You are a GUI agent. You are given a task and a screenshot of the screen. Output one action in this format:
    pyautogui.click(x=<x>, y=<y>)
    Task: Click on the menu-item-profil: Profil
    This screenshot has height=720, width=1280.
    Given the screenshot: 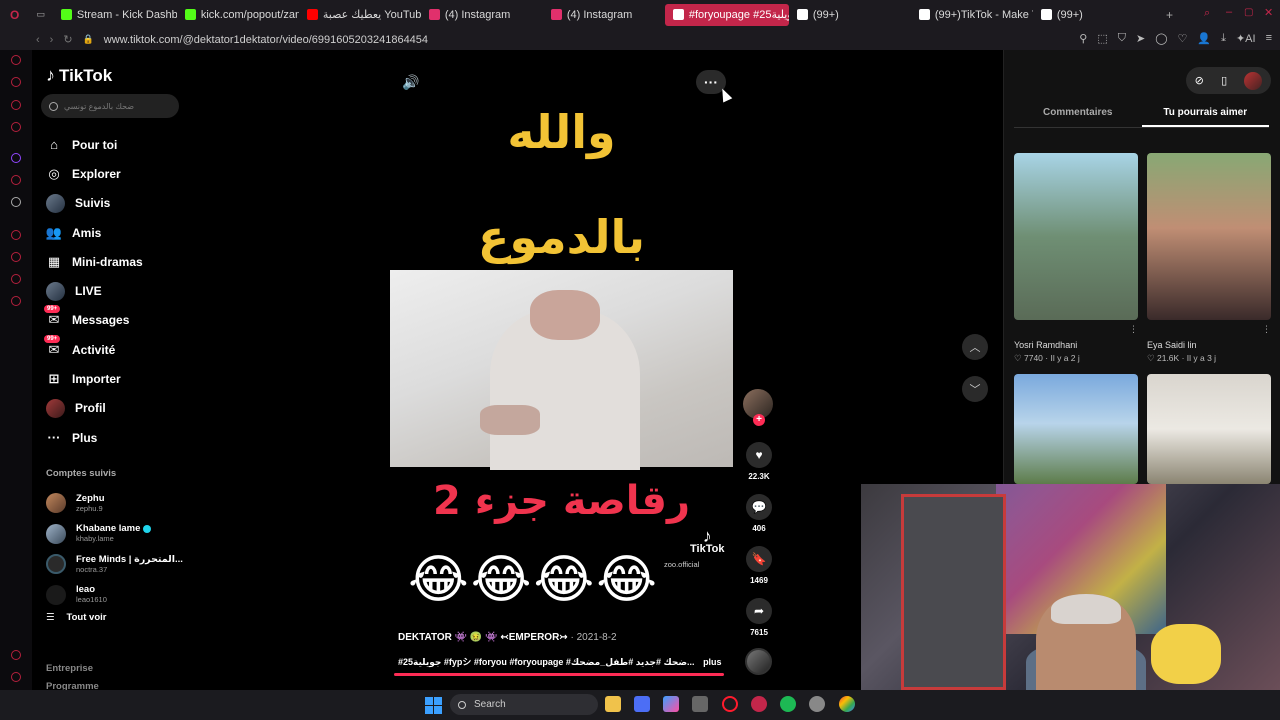 What is the action you would take?
    pyautogui.click(x=121, y=408)
    